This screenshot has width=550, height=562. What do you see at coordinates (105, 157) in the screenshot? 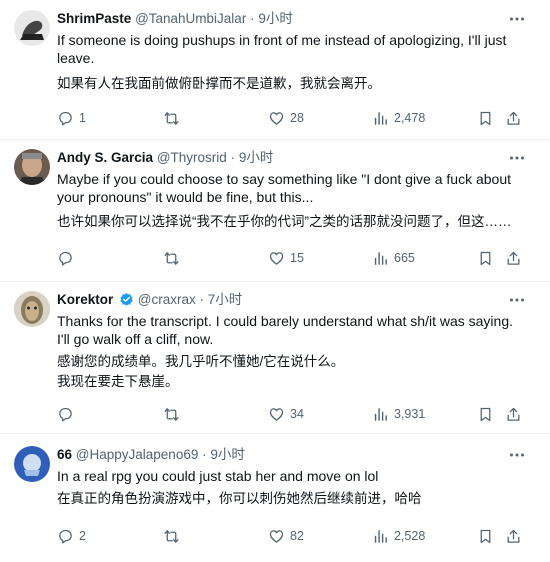
I see `display-name: Andy S. Garcia` at bounding box center [105, 157].